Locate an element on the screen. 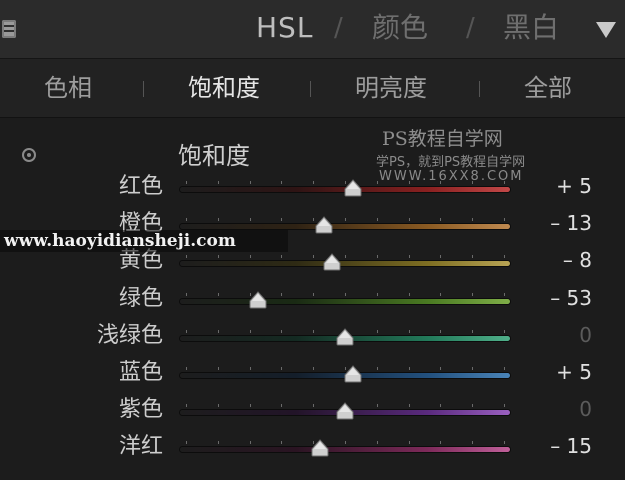 This screenshot has width=625, height=480. slider-label: 蓝色 is located at coordinates (140, 372).